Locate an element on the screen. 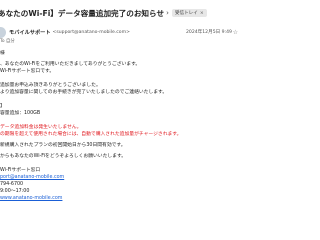  chevron-icon: › is located at coordinates (167, 13).